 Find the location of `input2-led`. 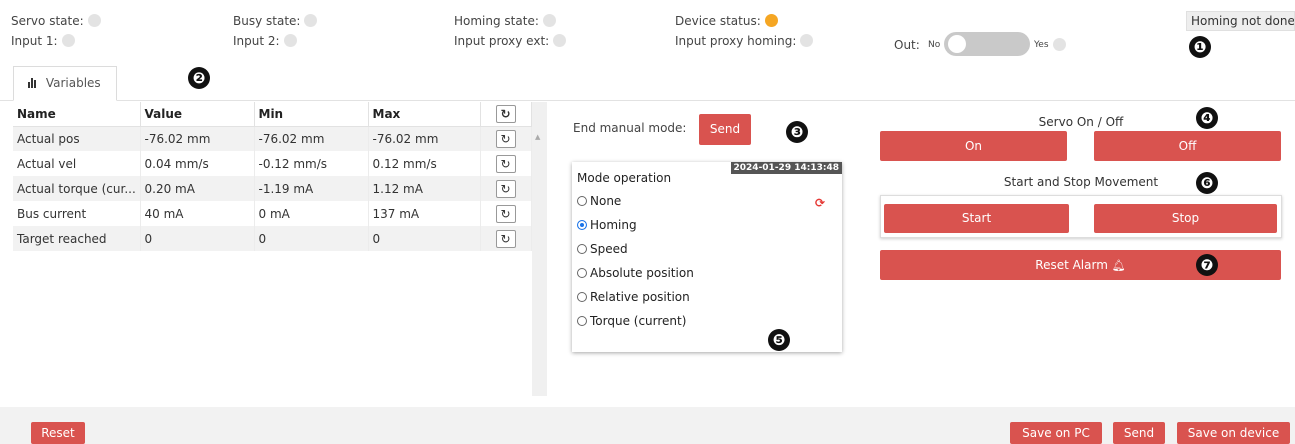

input2-led is located at coordinates (290, 40).